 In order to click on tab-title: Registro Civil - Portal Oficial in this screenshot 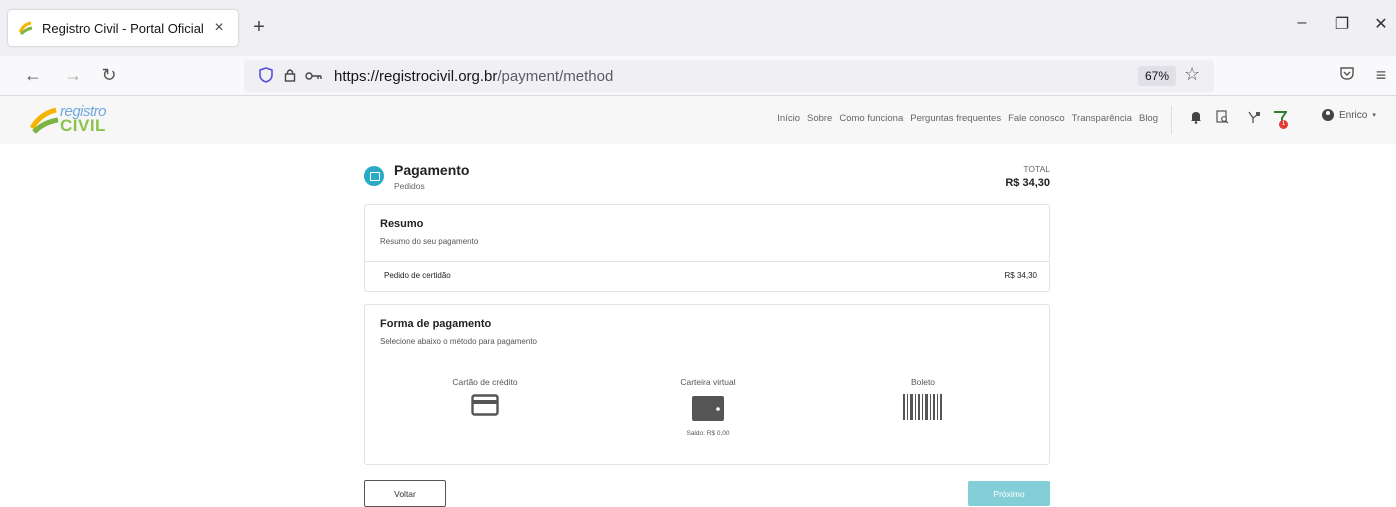, I will do `click(123, 28)`.